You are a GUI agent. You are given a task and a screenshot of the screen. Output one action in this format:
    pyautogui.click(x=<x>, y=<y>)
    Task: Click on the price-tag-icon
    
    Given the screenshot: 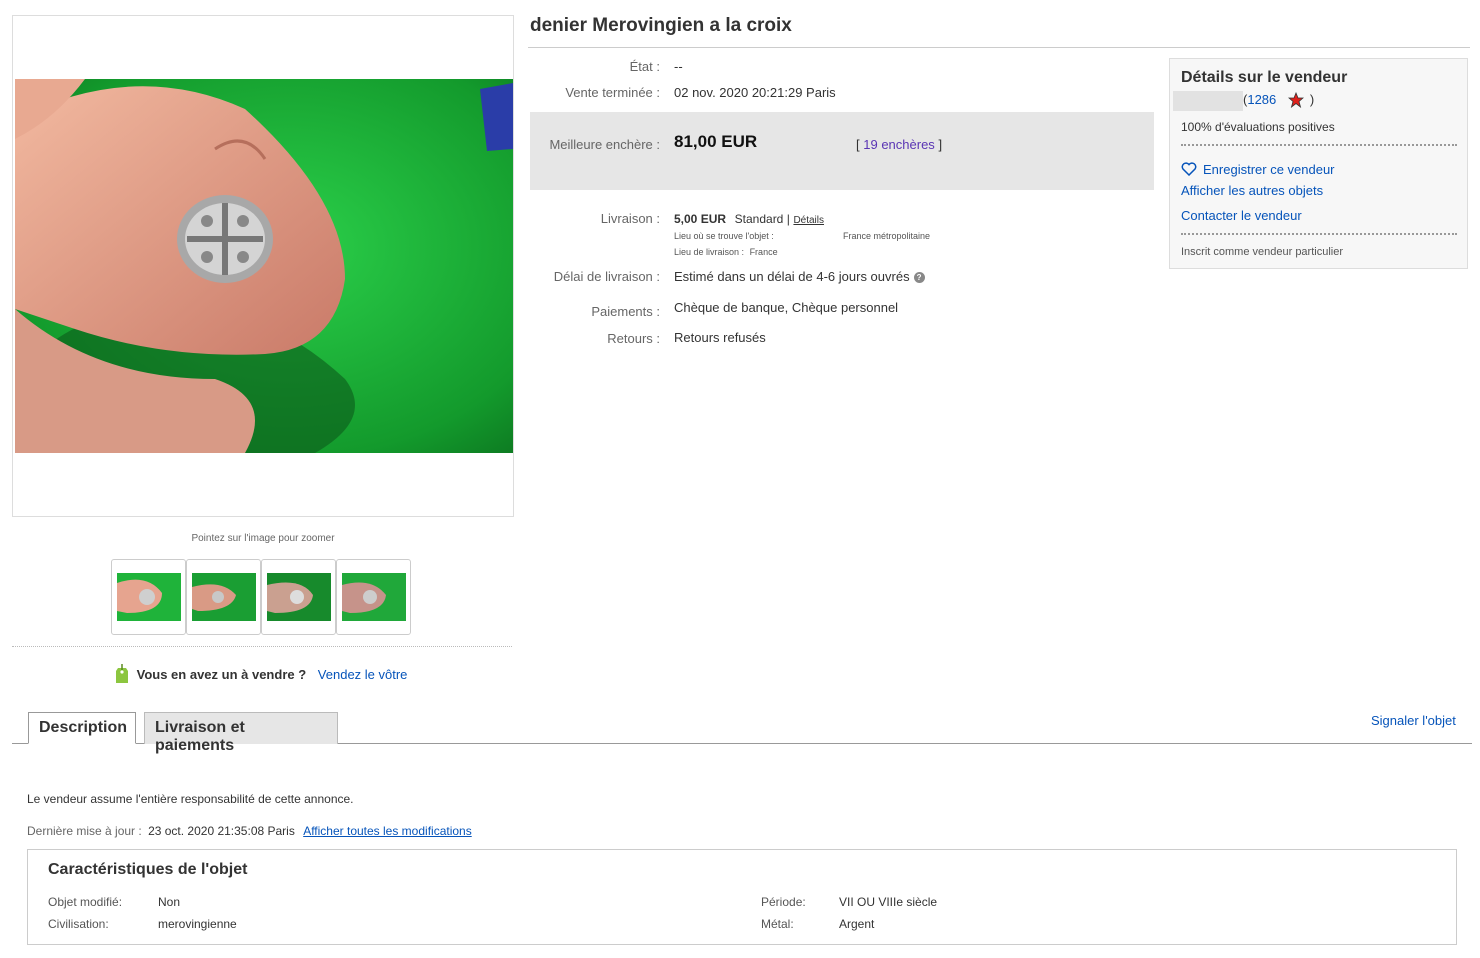 What is the action you would take?
    pyautogui.click(x=122, y=673)
    